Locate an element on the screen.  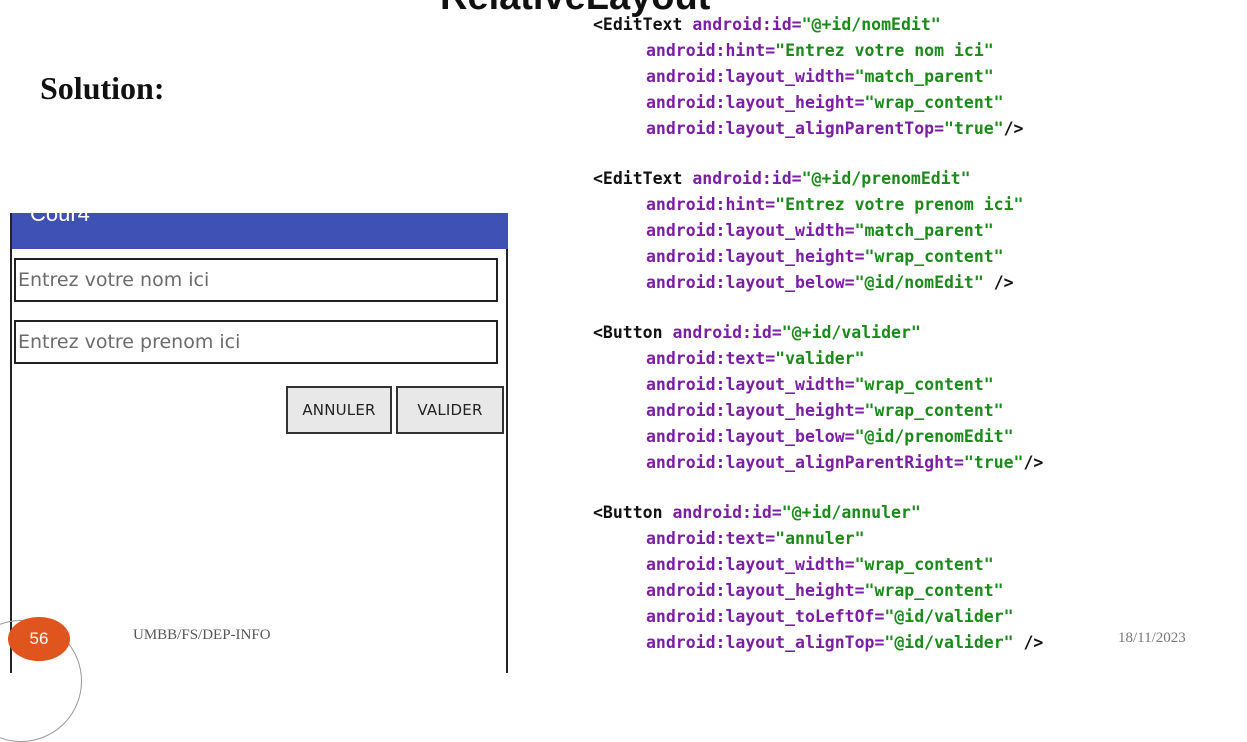
page-number-badge: 56 is located at coordinates (39, 639).